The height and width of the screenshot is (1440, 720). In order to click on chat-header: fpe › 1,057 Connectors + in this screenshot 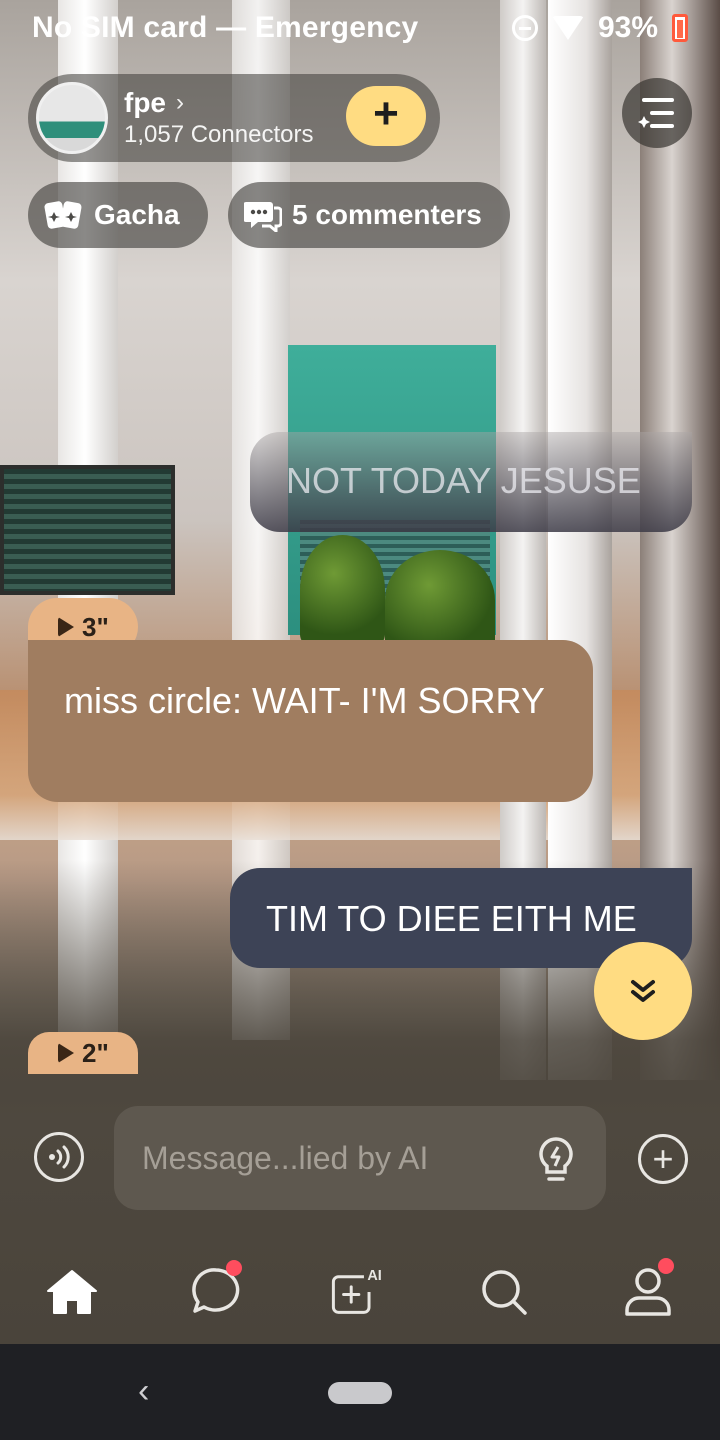, I will do `click(234, 118)`.